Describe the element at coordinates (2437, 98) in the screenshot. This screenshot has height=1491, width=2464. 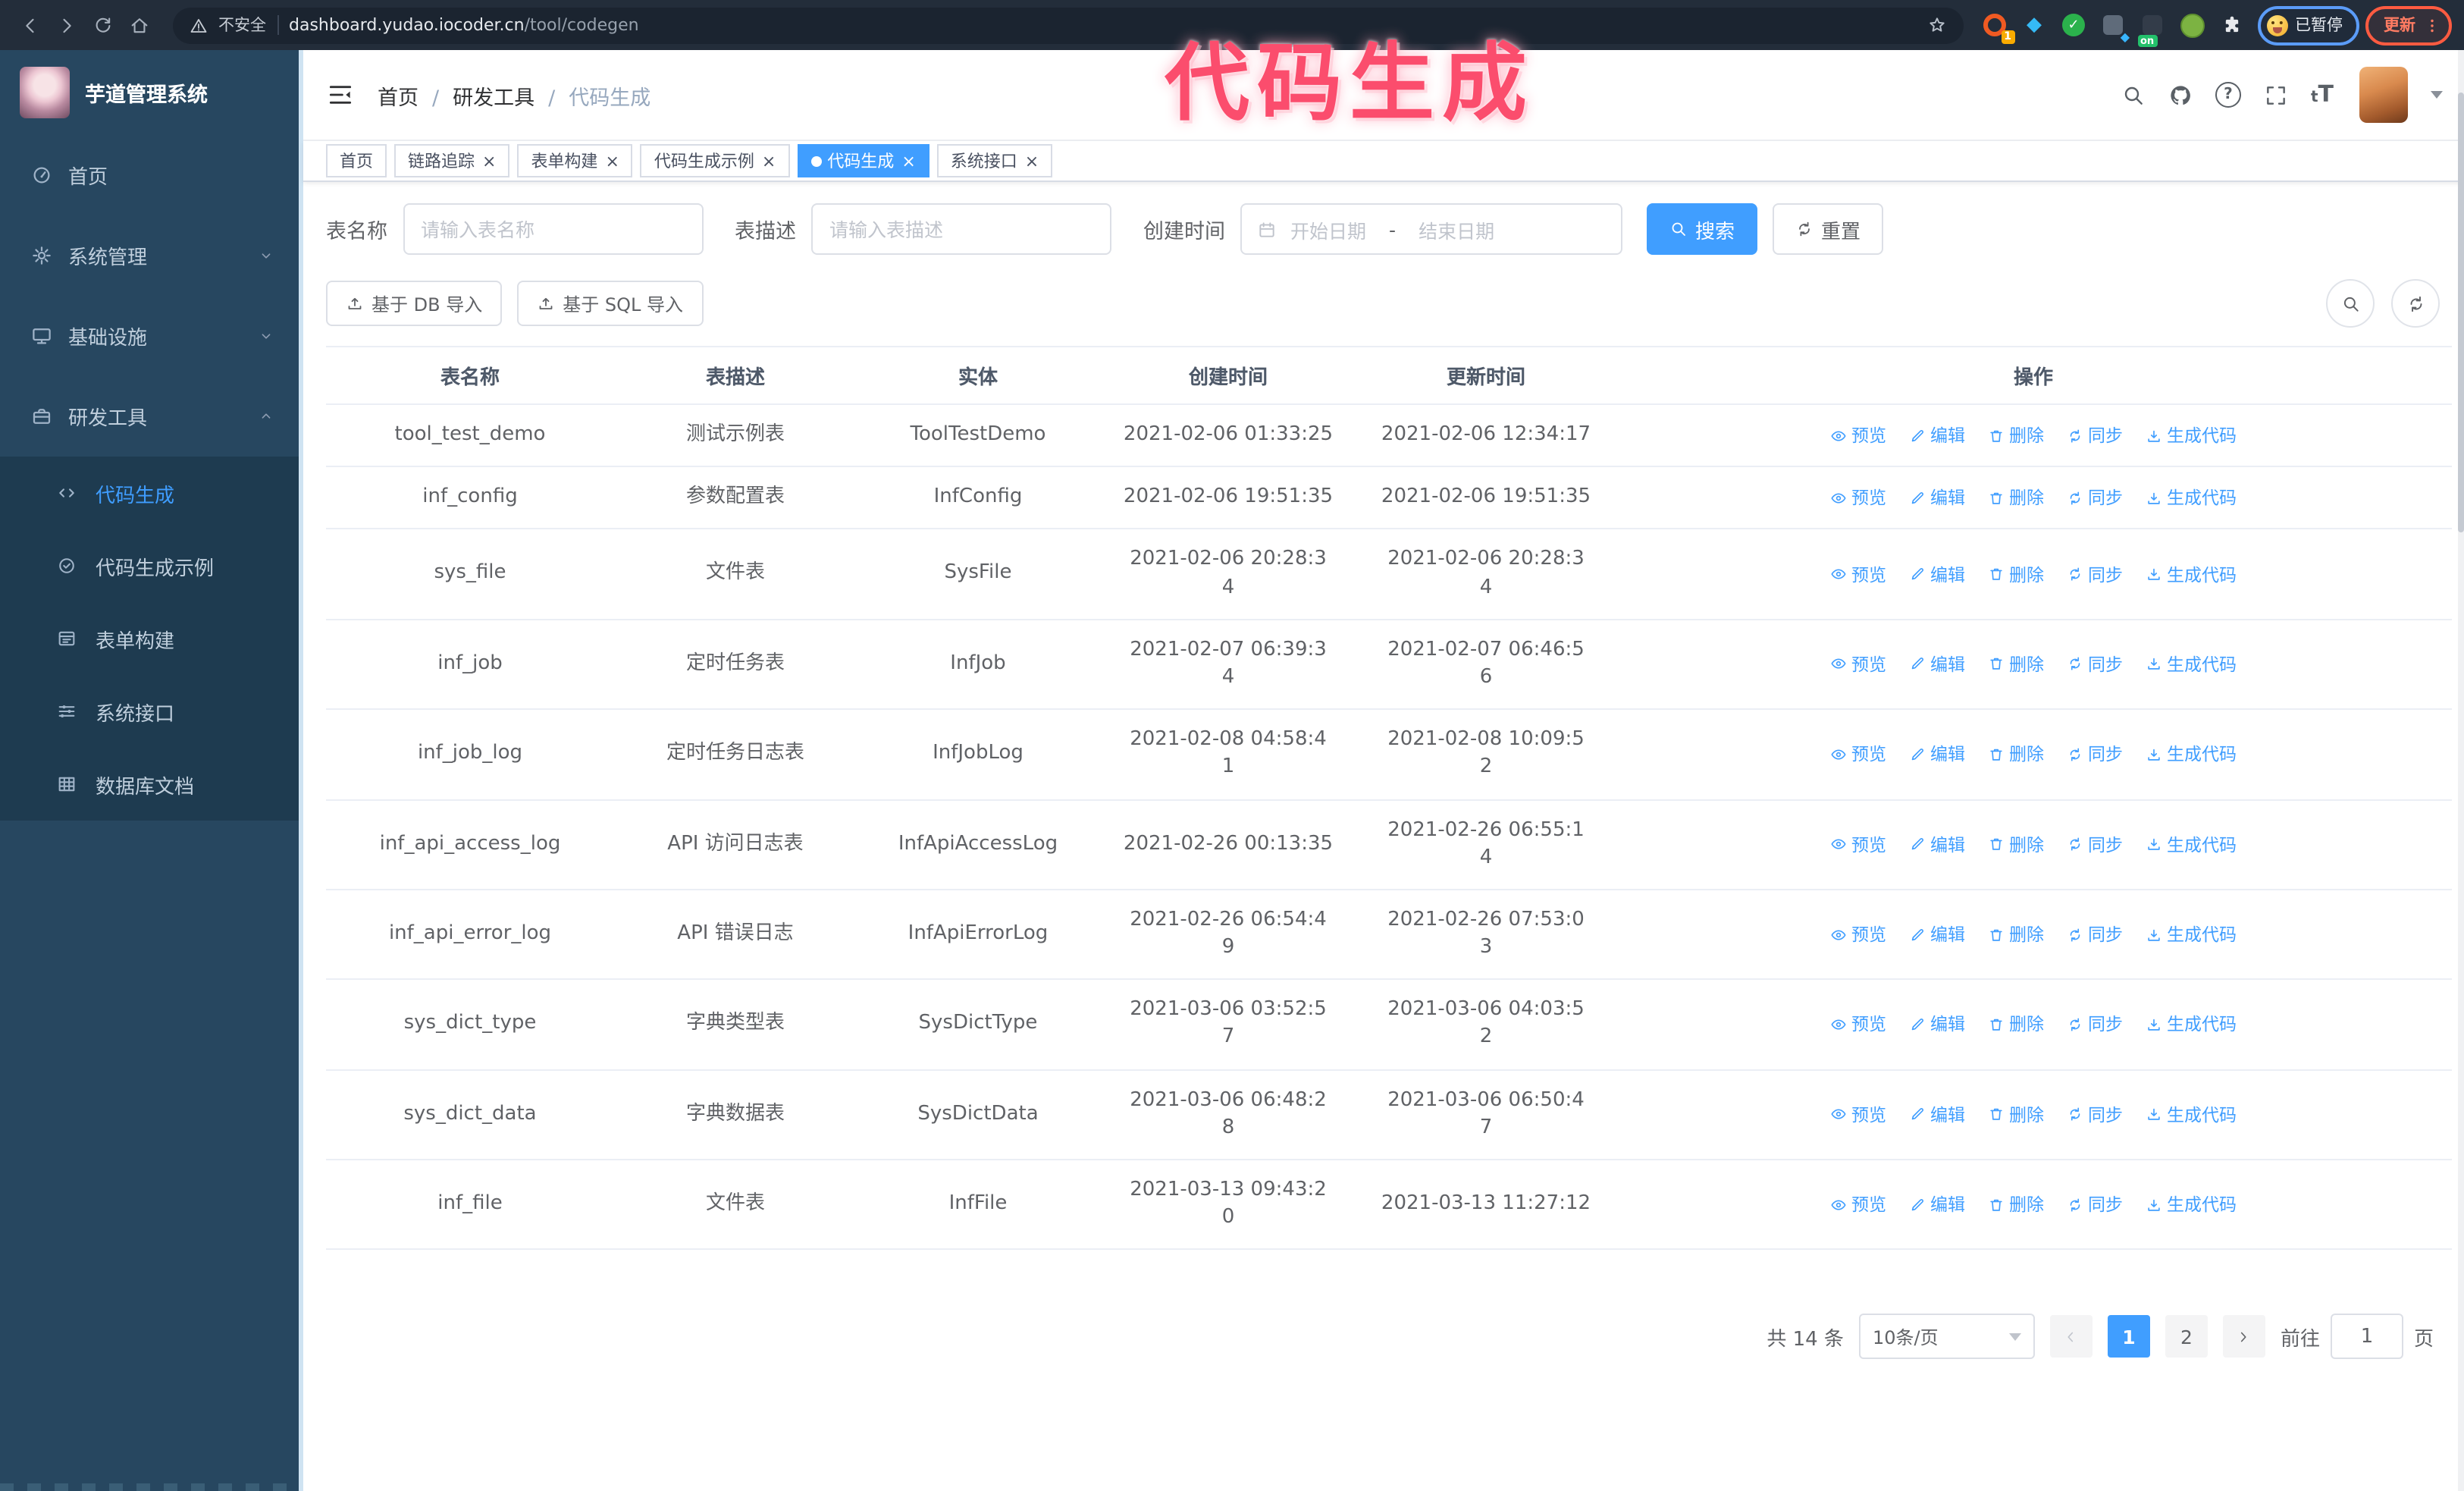
I see `caret-down-icon` at that location.